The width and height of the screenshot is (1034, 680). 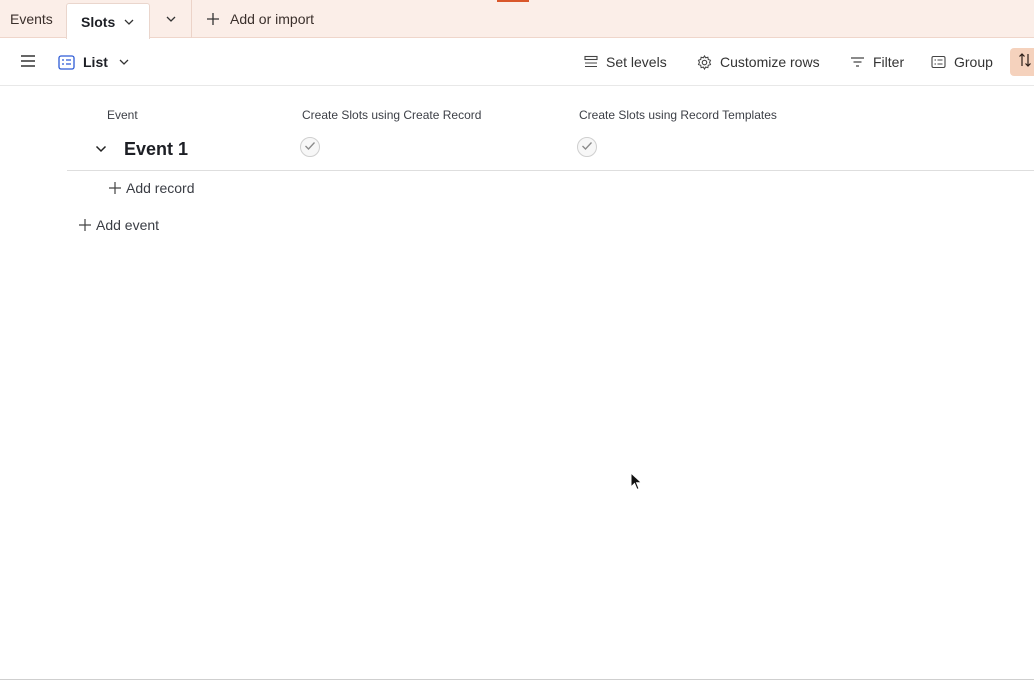 I want to click on view-switcher: List, so click(x=94, y=62).